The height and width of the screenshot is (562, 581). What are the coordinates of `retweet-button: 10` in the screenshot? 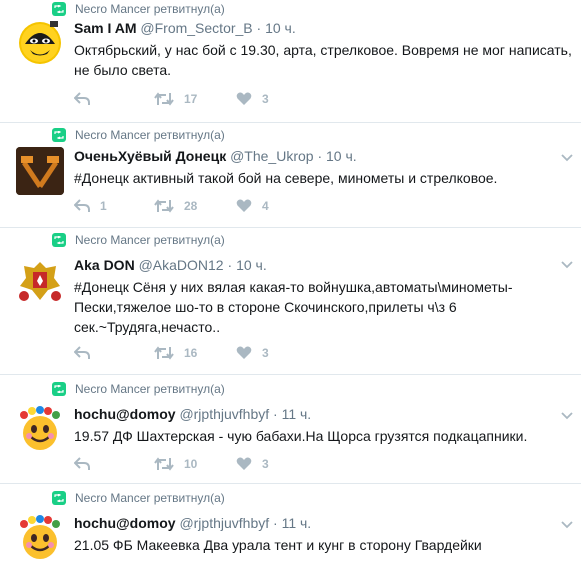 It's located at (195, 464).